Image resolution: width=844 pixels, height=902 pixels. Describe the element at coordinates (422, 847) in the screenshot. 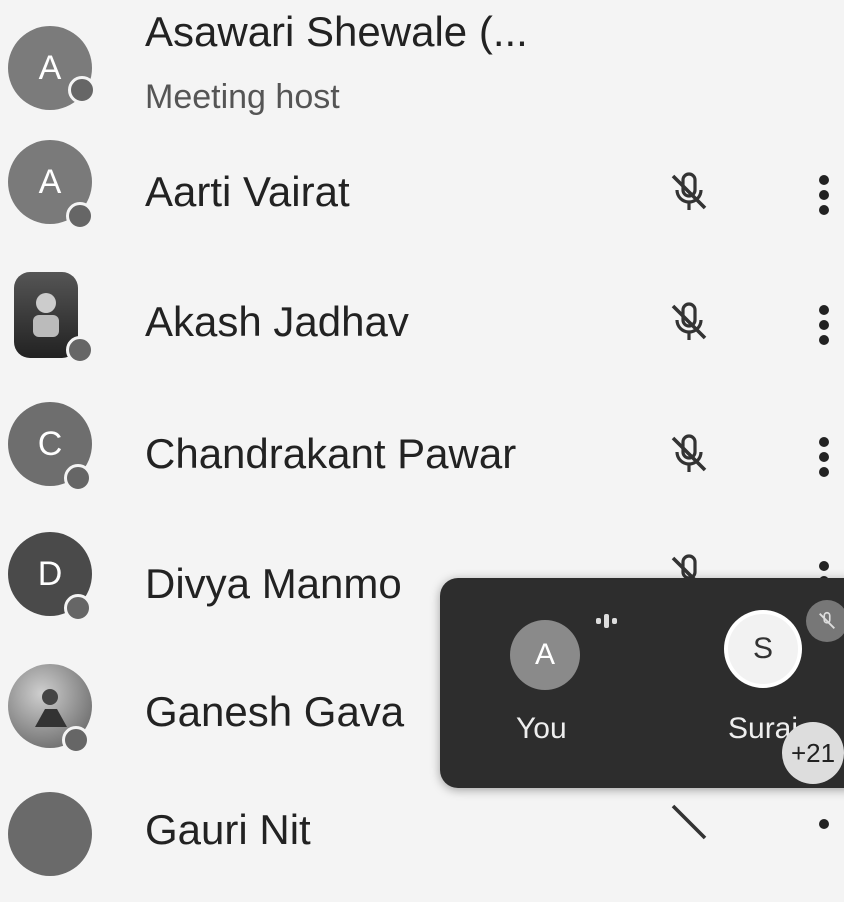

I see `participant-row: Gauri Nit` at that location.